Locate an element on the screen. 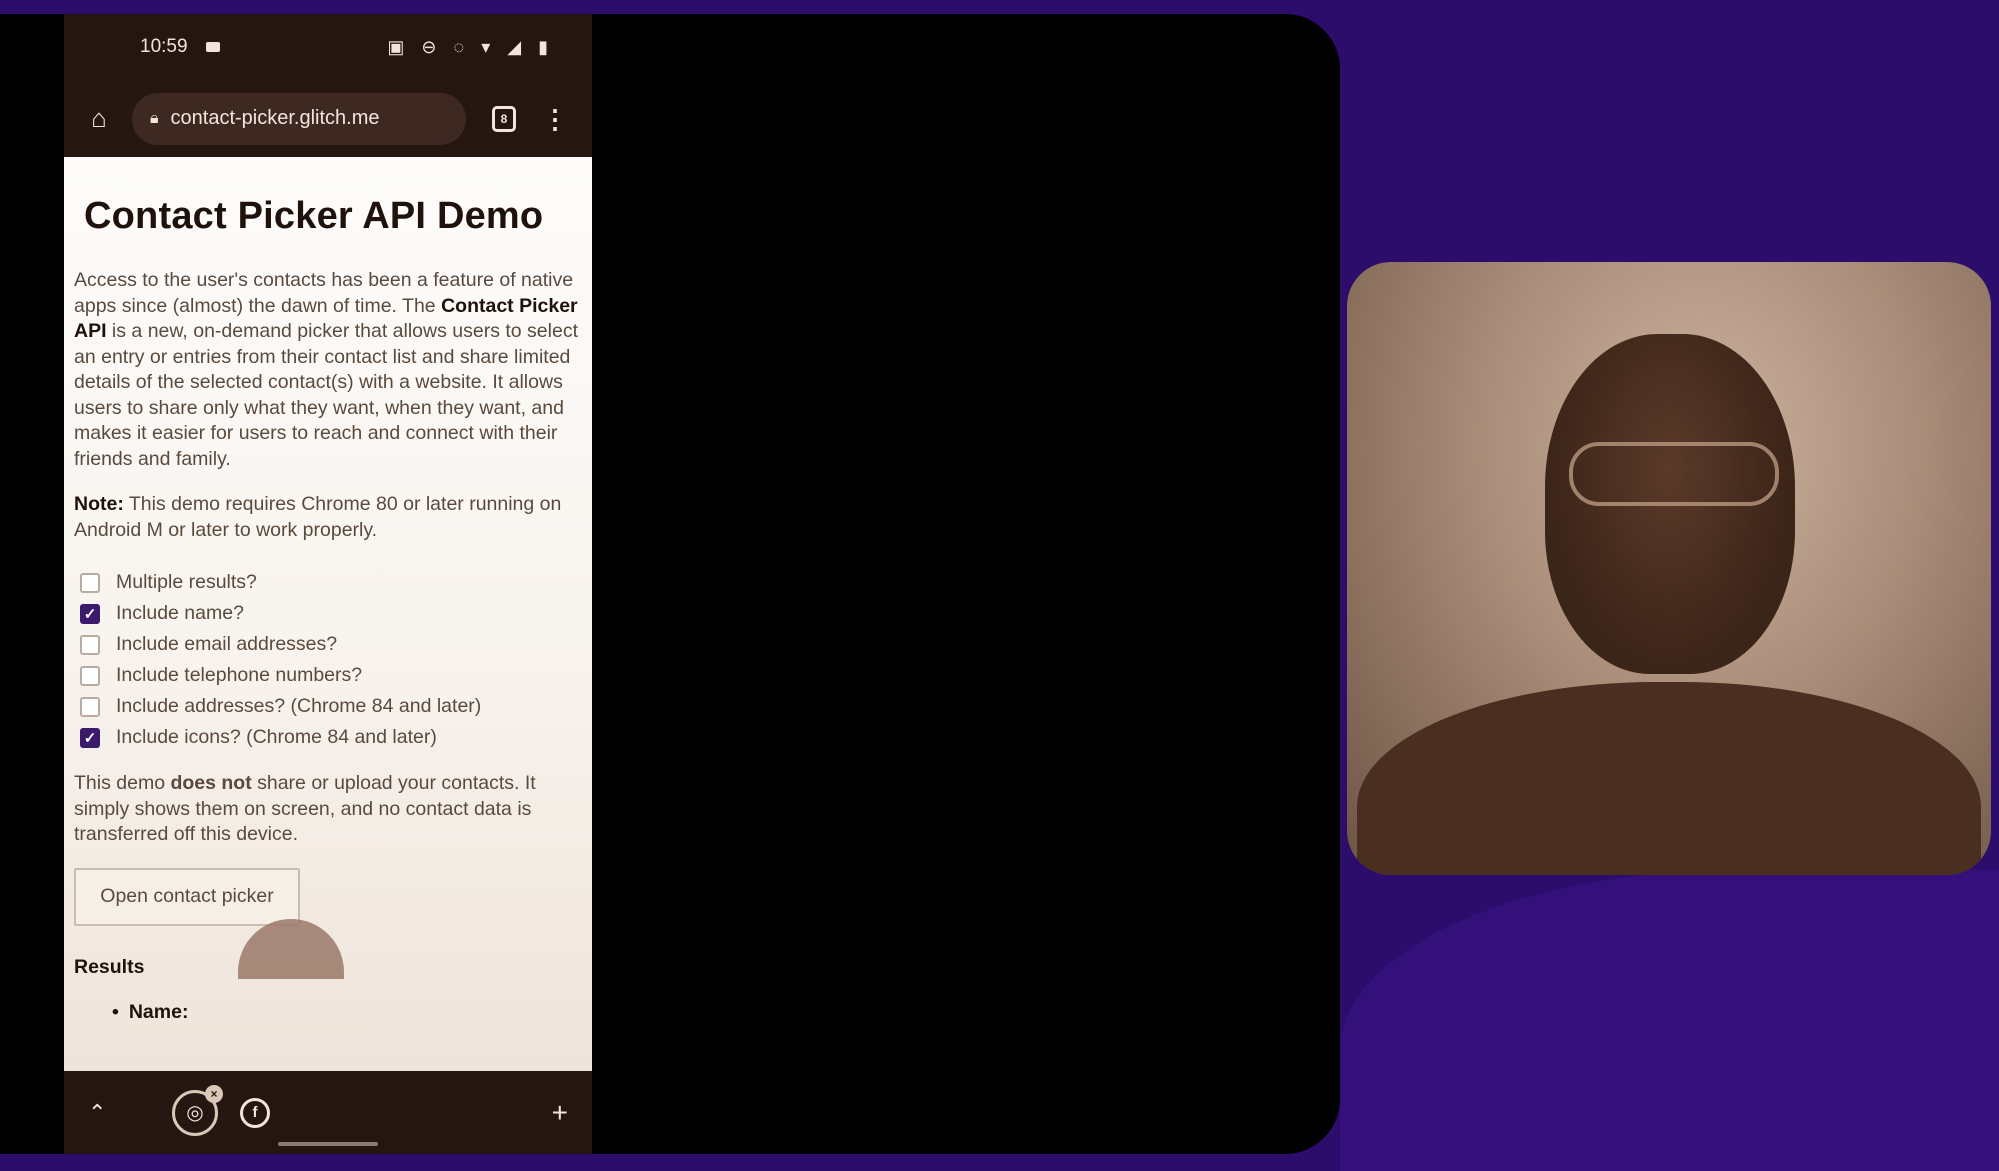  page-title: Contact Picker API Demo is located at coordinates (314, 216).